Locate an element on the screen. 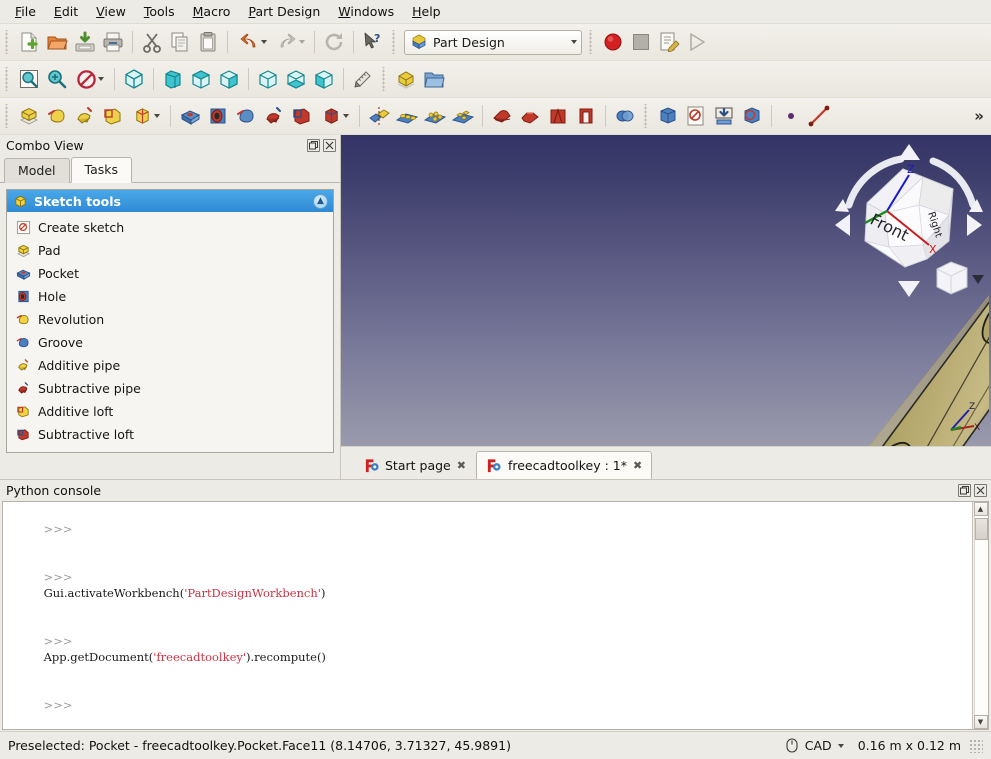  bottom-view-button is located at coordinates (296, 79).